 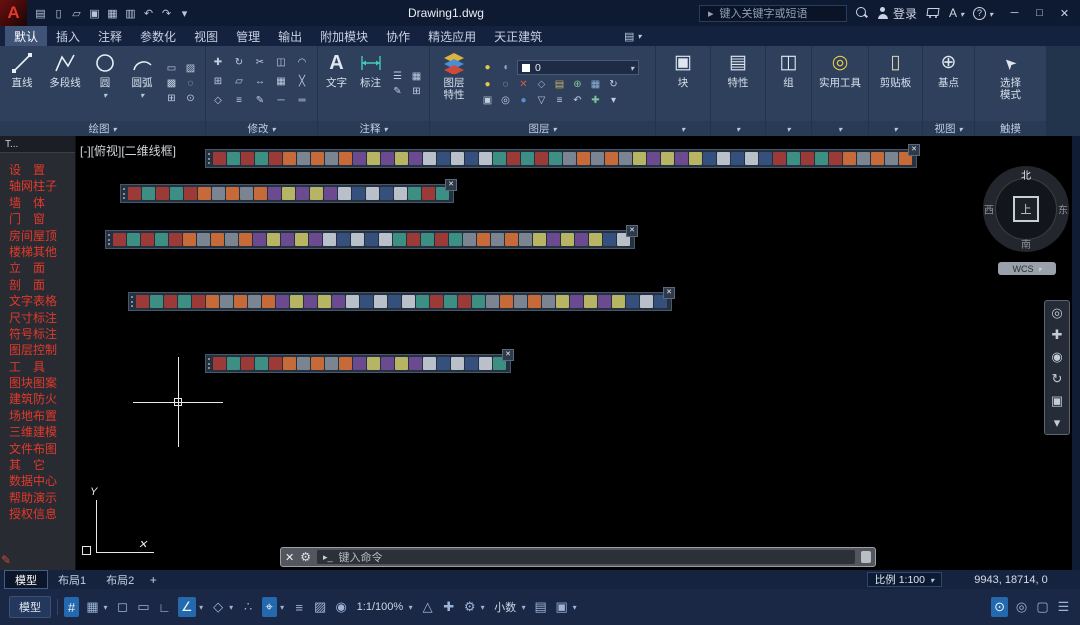 I want to click on compass-east-label: 东, so click(x=1063, y=209).